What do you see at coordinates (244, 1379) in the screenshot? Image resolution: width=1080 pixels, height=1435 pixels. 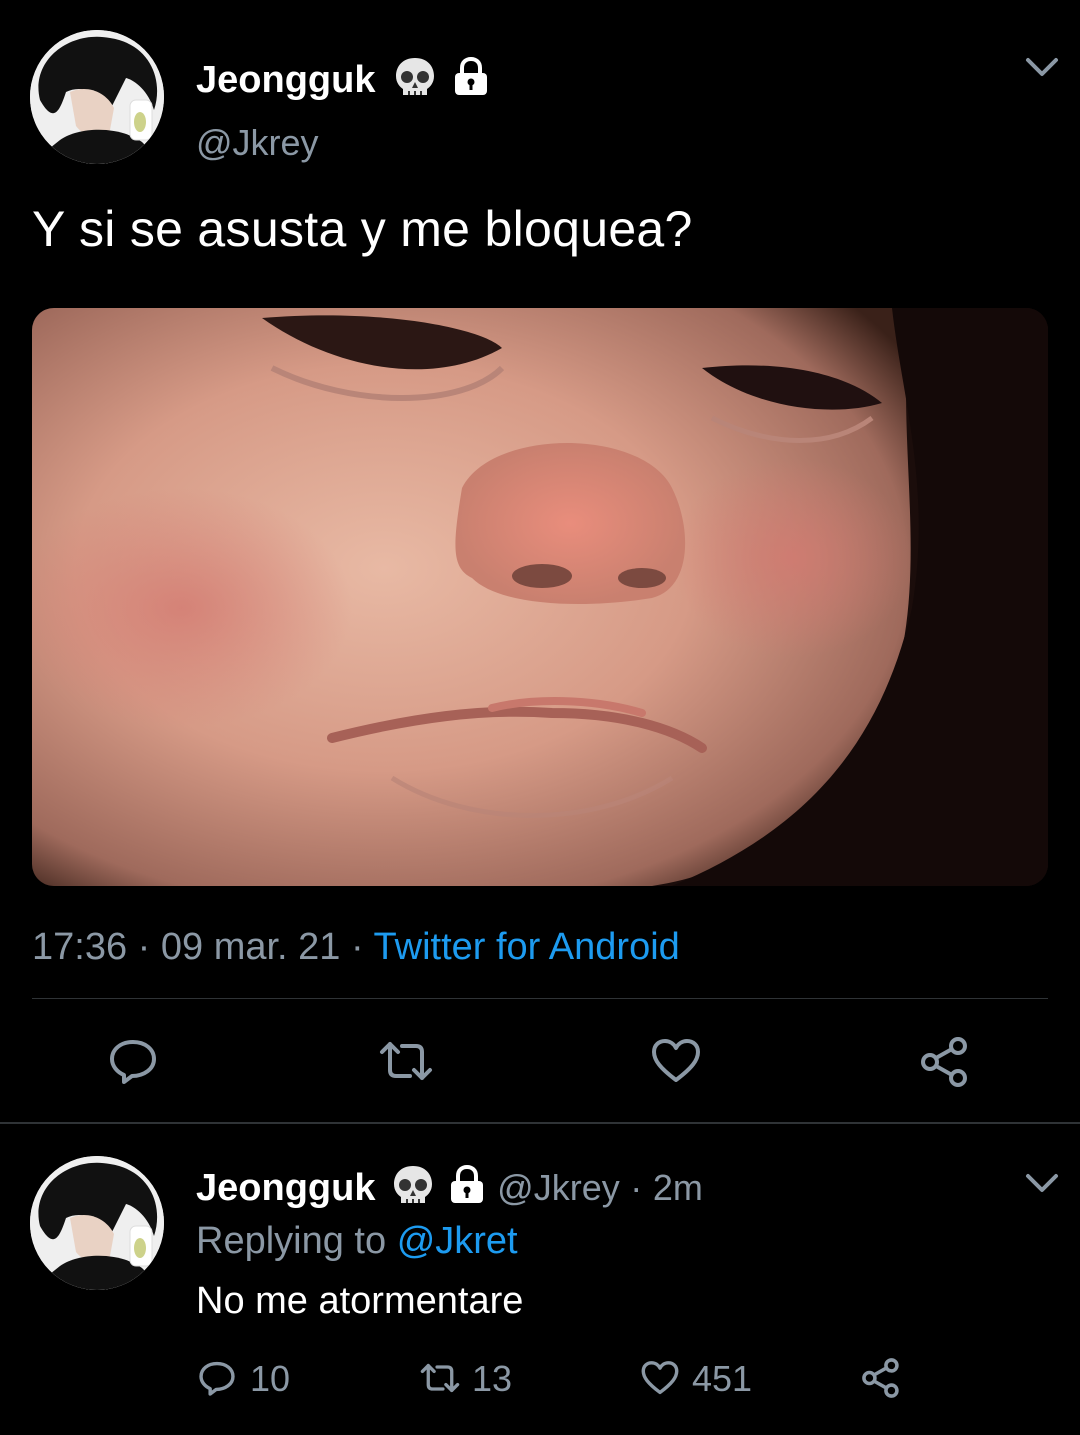 I see `reply-reply-button: 10` at bounding box center [244, 1379].